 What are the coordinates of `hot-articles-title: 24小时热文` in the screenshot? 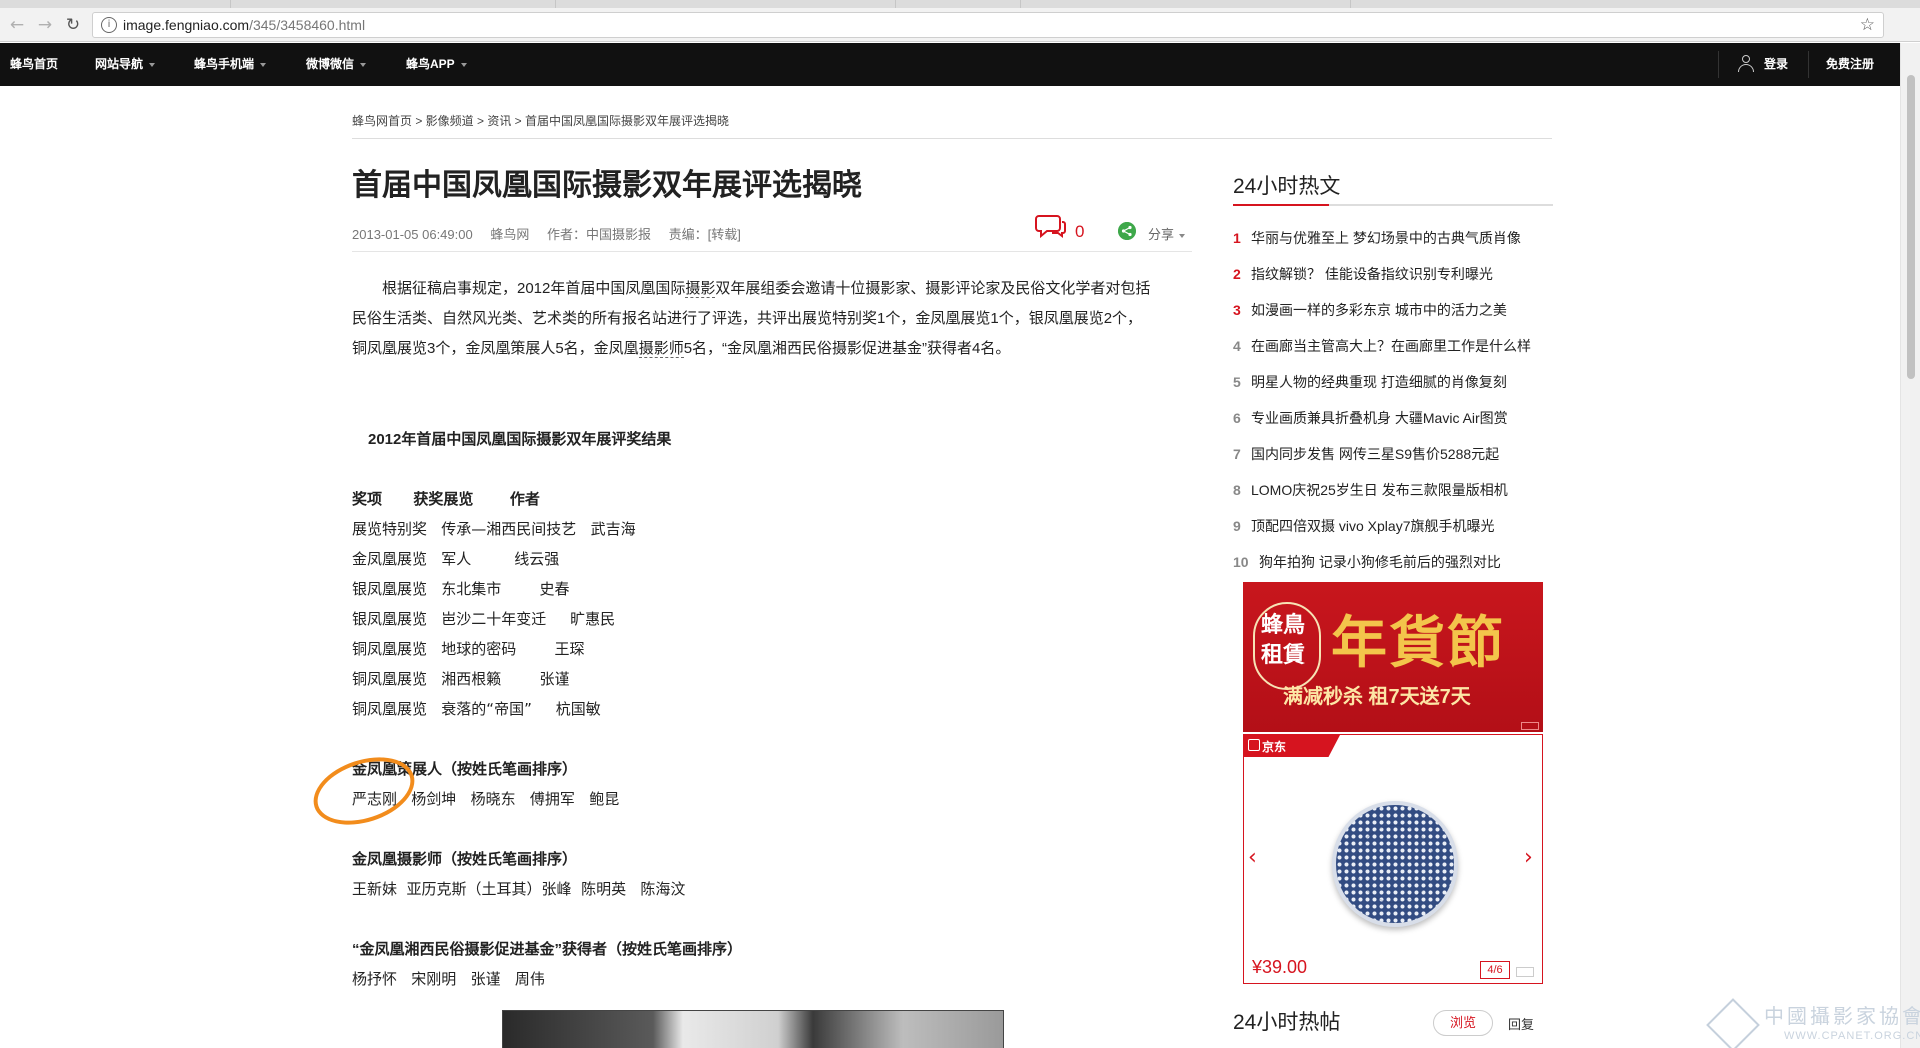 It's located at (1287, 186).